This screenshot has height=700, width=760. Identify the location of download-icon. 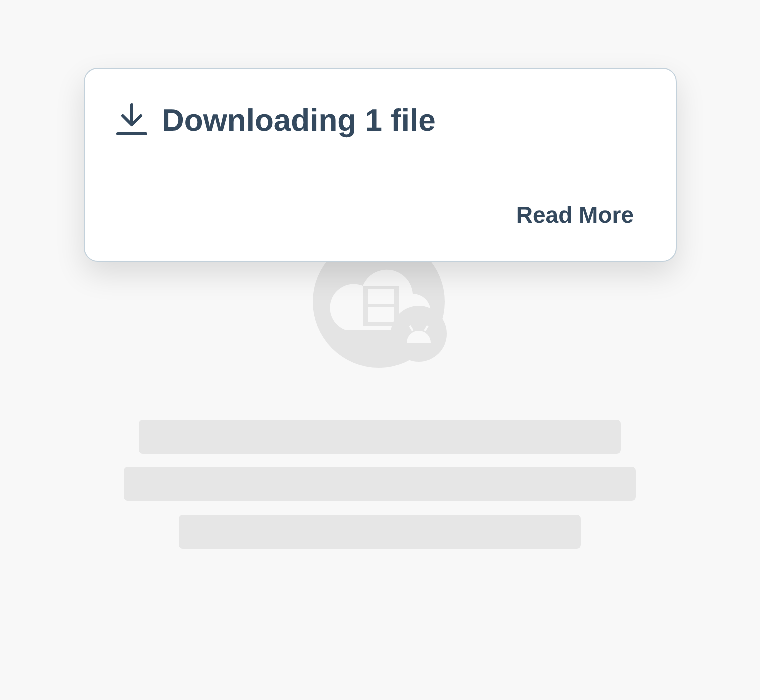
(132, 120).